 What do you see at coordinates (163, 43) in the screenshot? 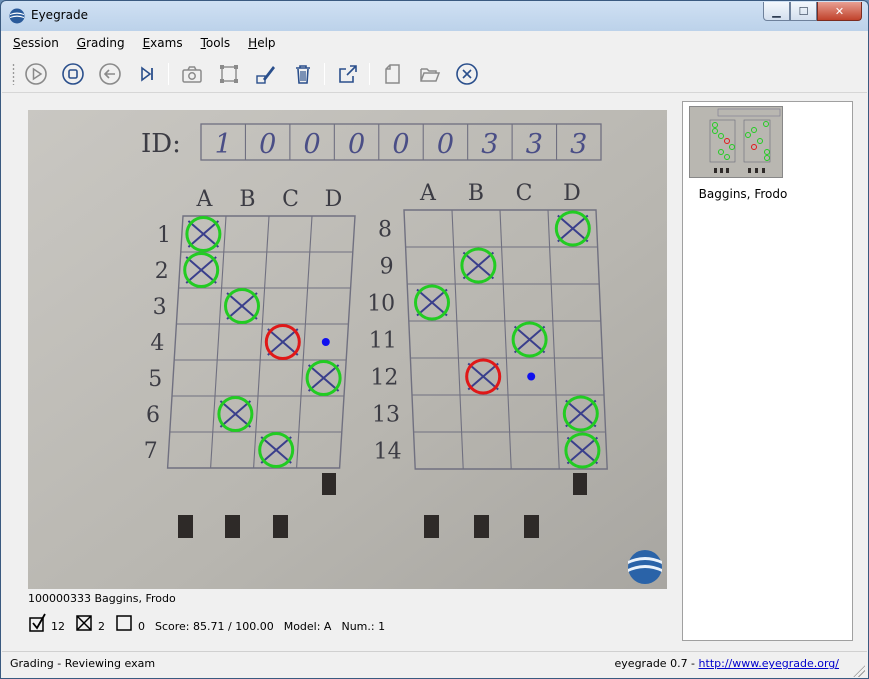
I see `menu-exams: Exams` at bounding box center [163, 43].